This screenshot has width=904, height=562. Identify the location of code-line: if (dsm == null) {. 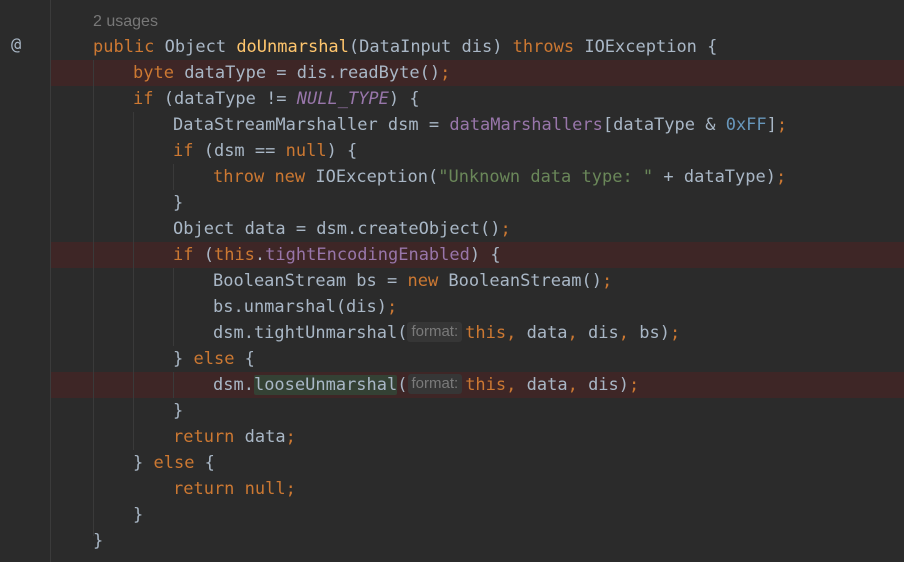
(440, 151).